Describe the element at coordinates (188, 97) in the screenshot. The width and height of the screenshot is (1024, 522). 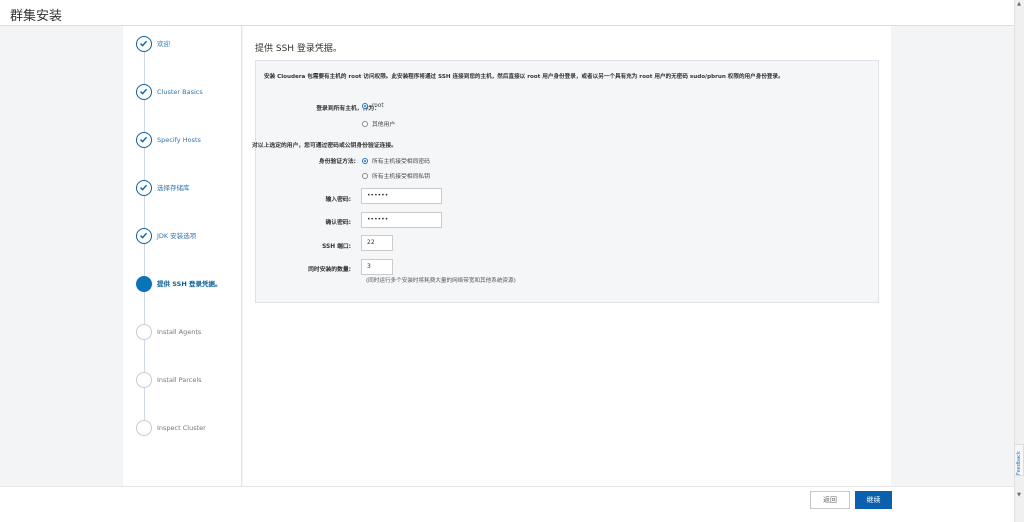
I see `step-cluster-basics: Cluster Basics` at that location.